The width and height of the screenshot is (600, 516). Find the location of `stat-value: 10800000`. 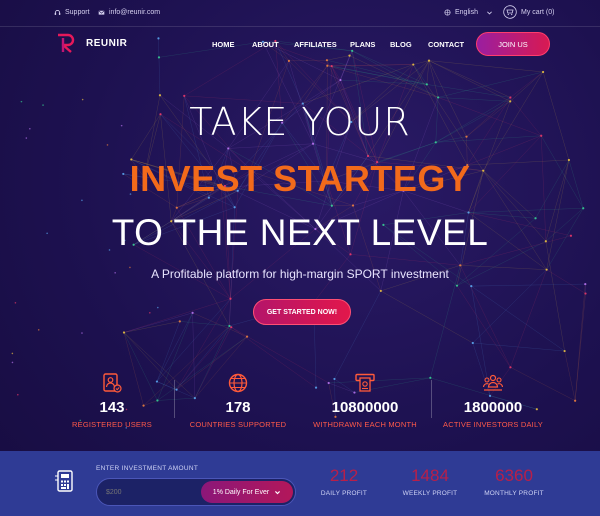

stat-value: 10800000 is located at coordinates (365, 407).